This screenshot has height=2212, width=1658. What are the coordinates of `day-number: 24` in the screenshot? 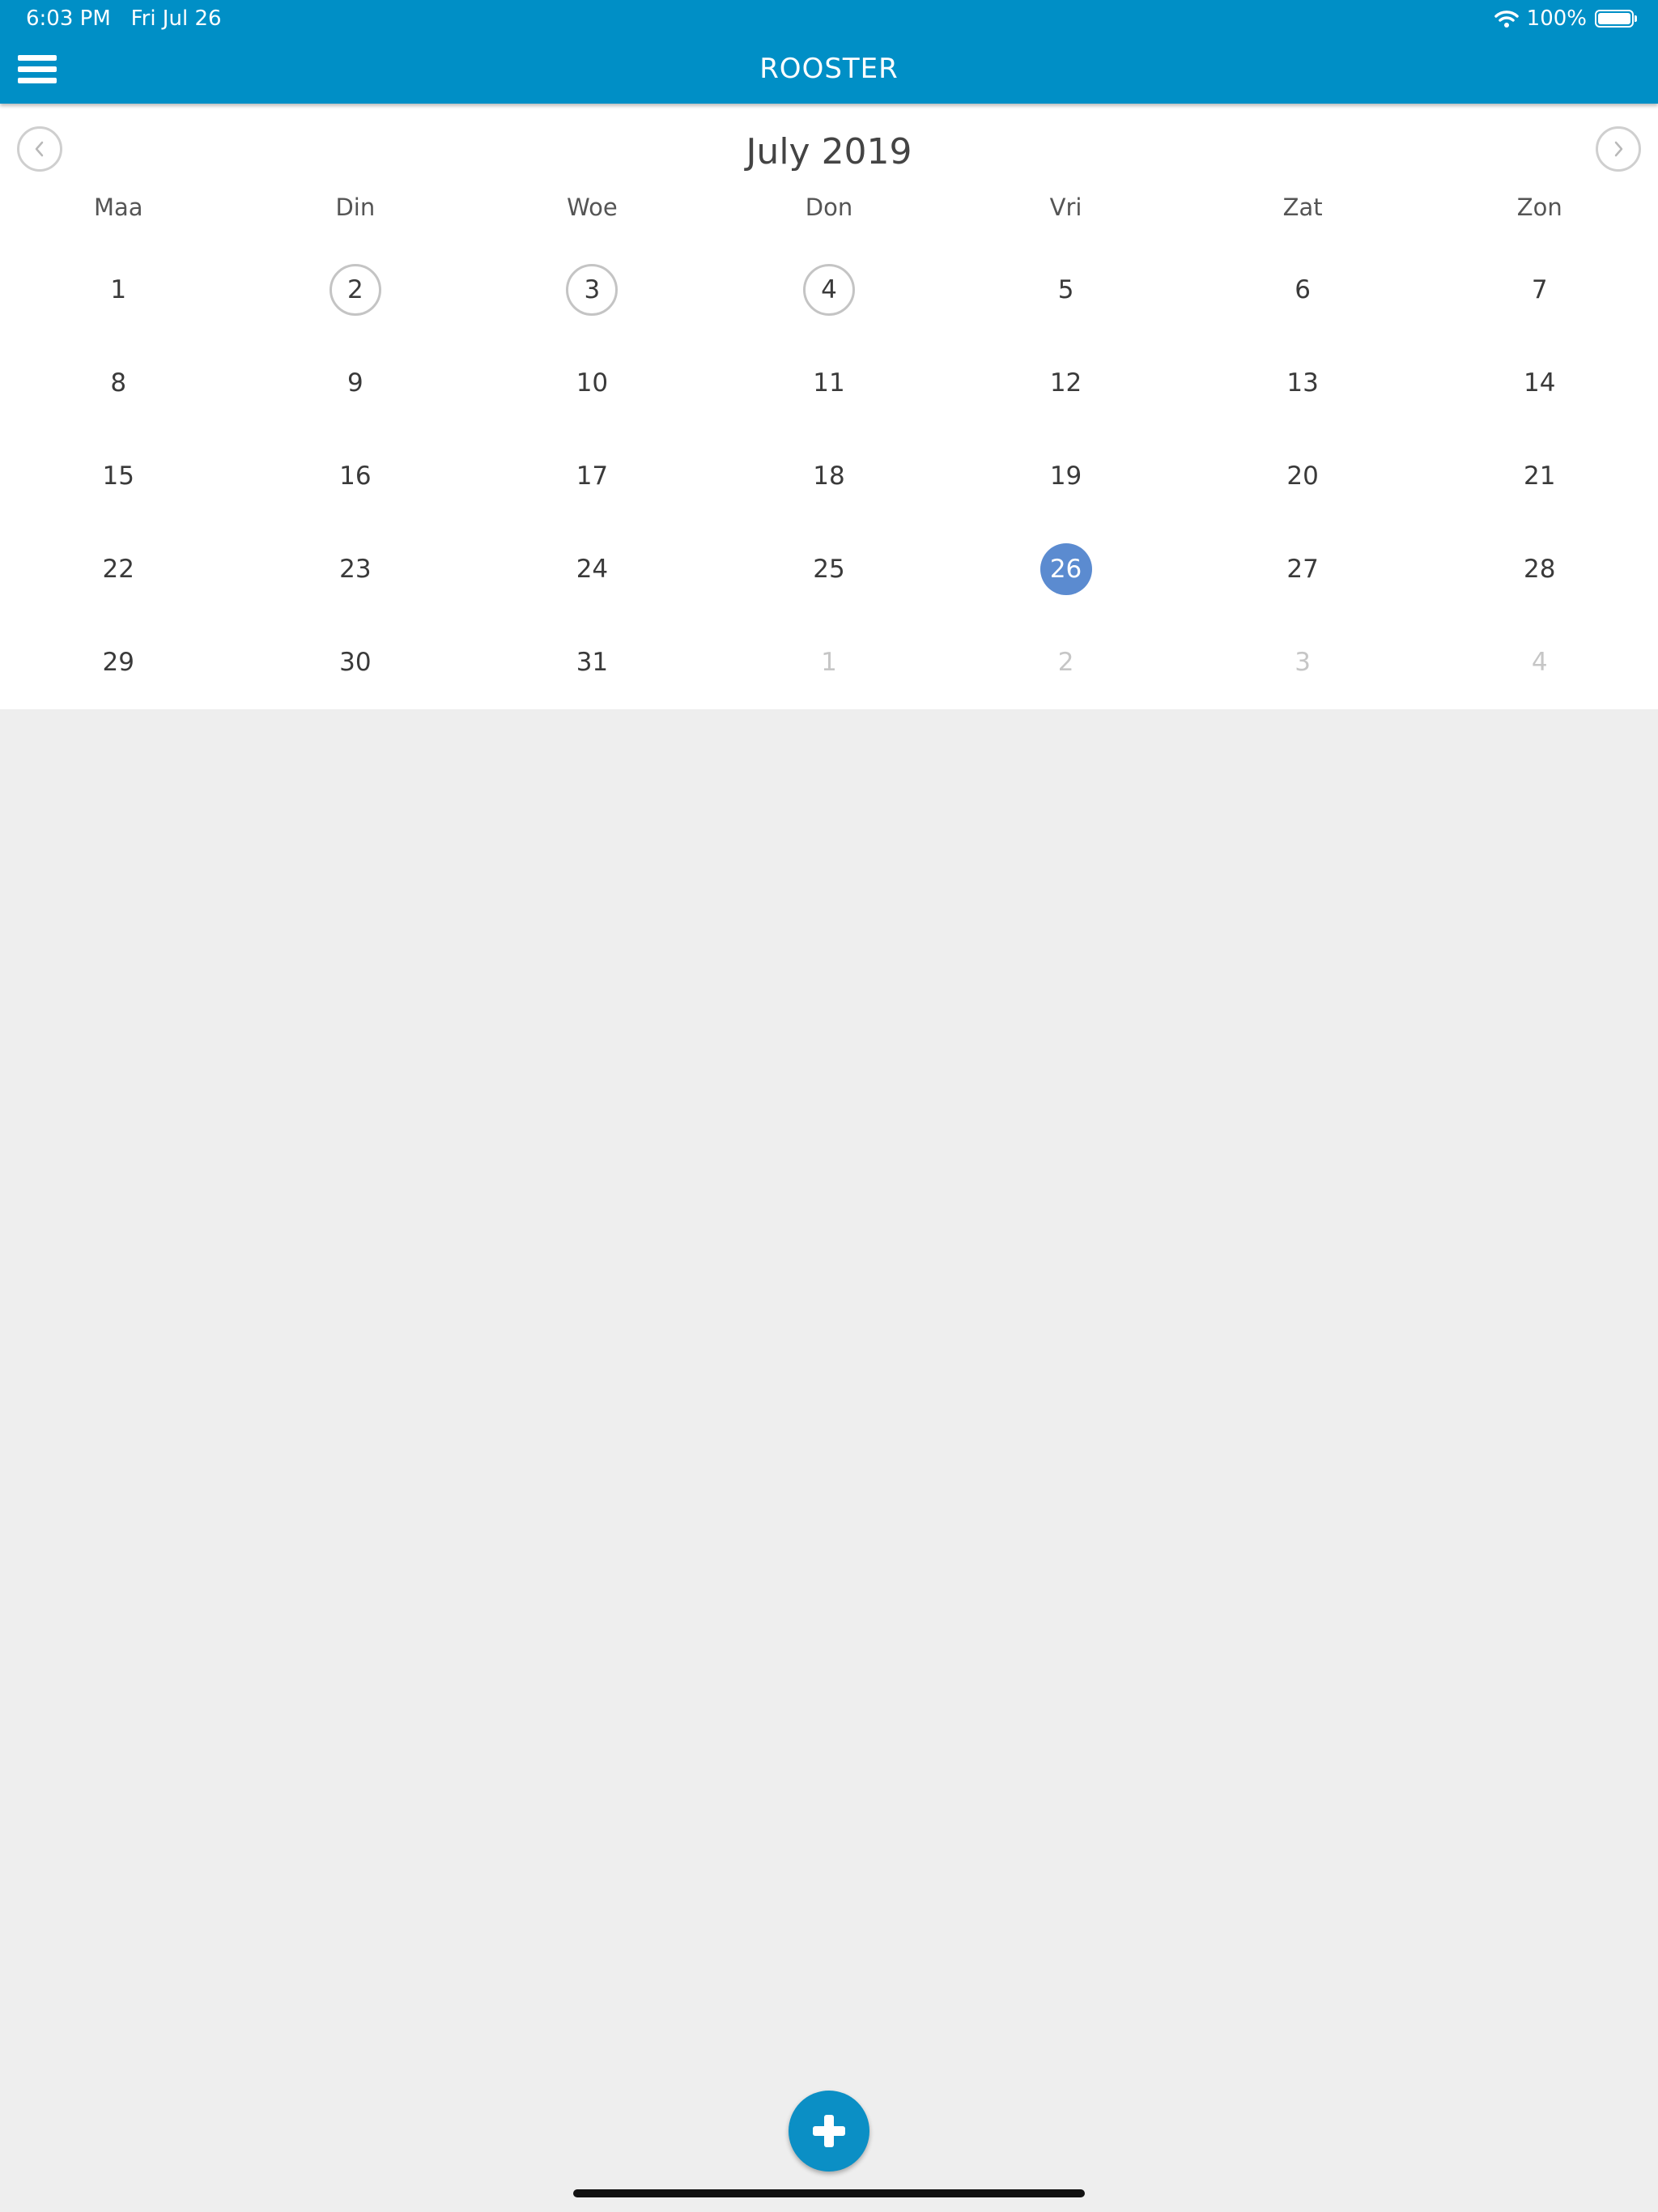 It's located at (592, 569).